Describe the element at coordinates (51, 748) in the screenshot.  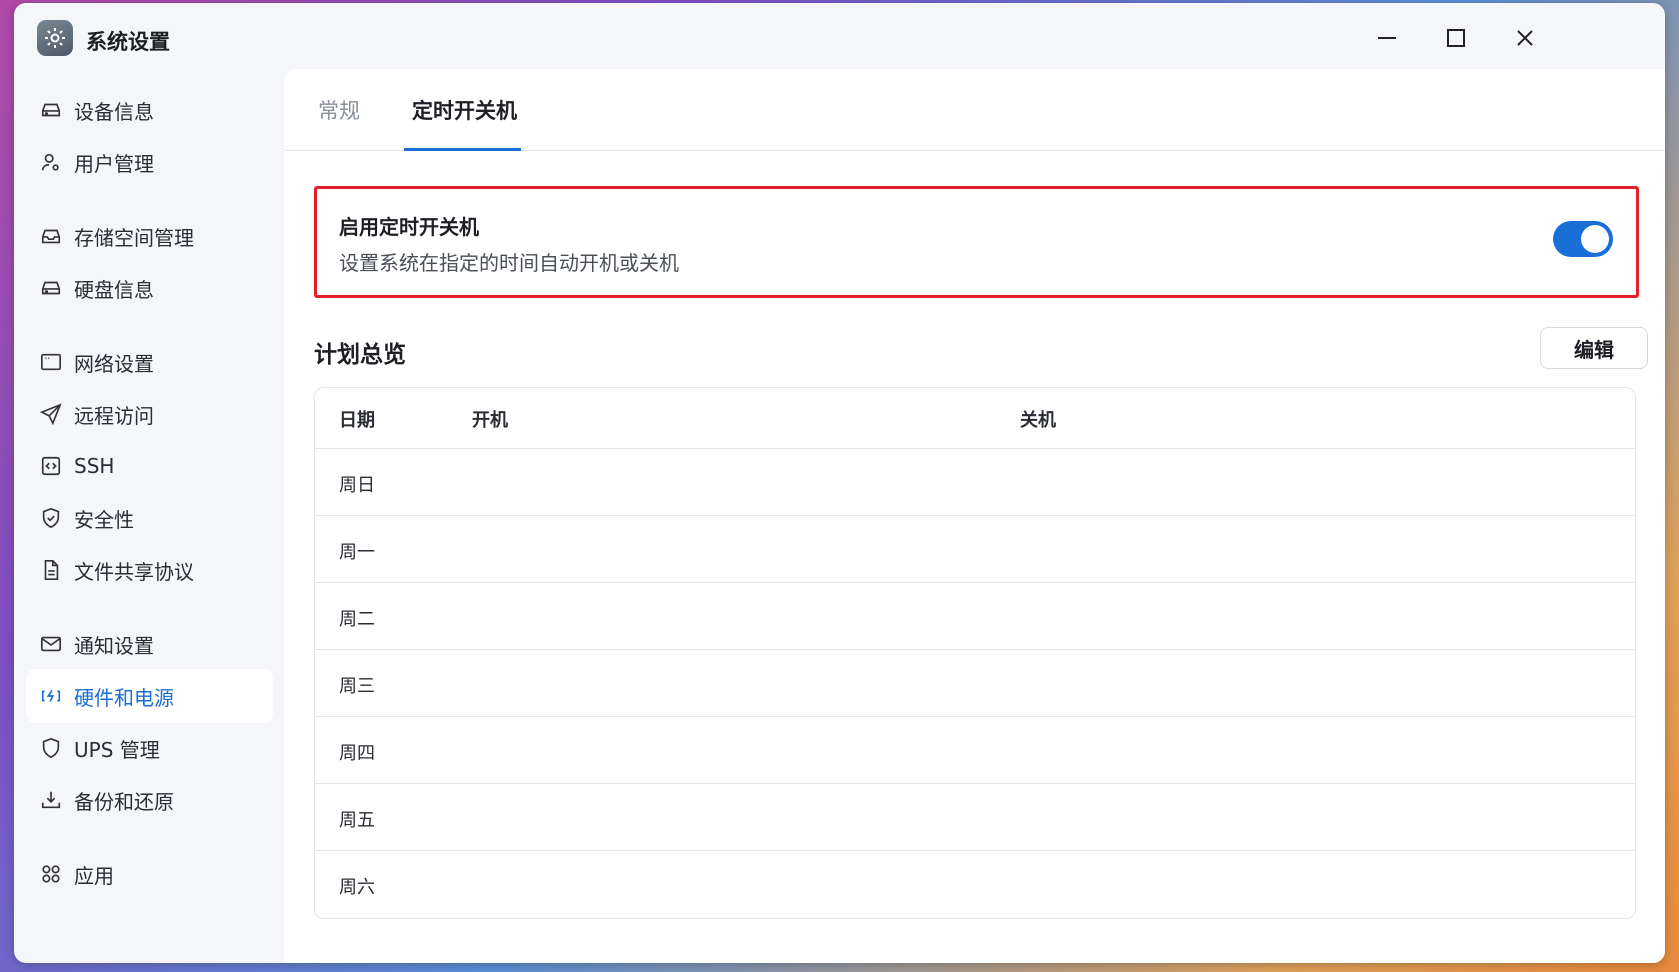
I see `shield-icon` at that location.